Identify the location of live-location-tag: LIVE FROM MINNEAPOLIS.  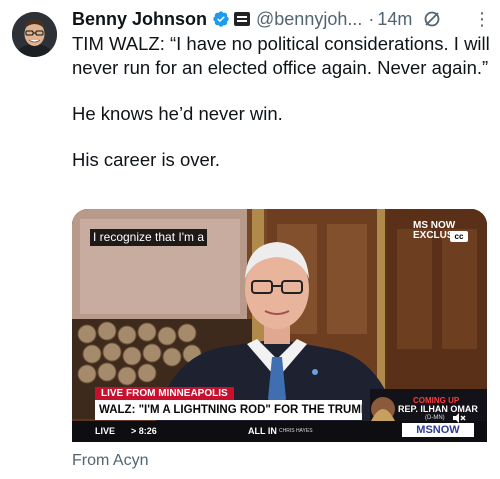
(164, 393).